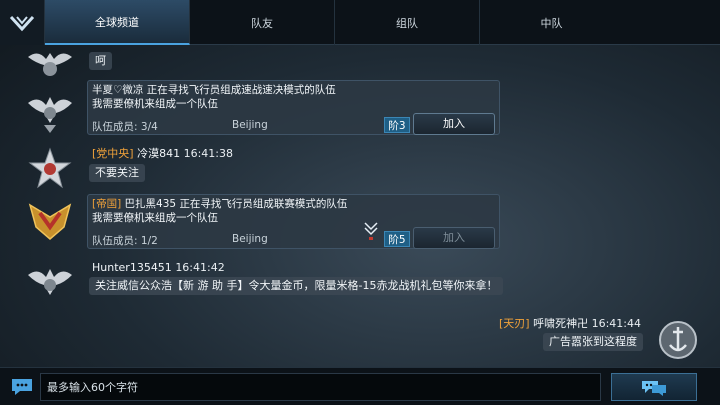  Describe the element at coordinates (241, 90) in the screenshot. I see `team-invite-text: 正在寻找飞行员组成速战速决模式的队伍` at that location.